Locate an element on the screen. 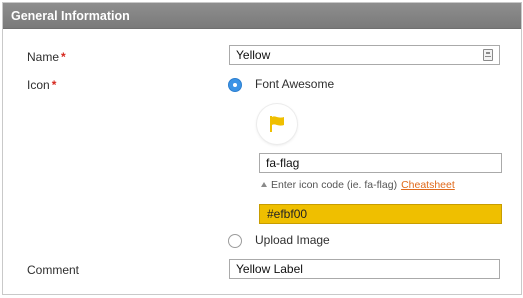  icon-code-value: fa-flag is located at coordinates (283, 163).